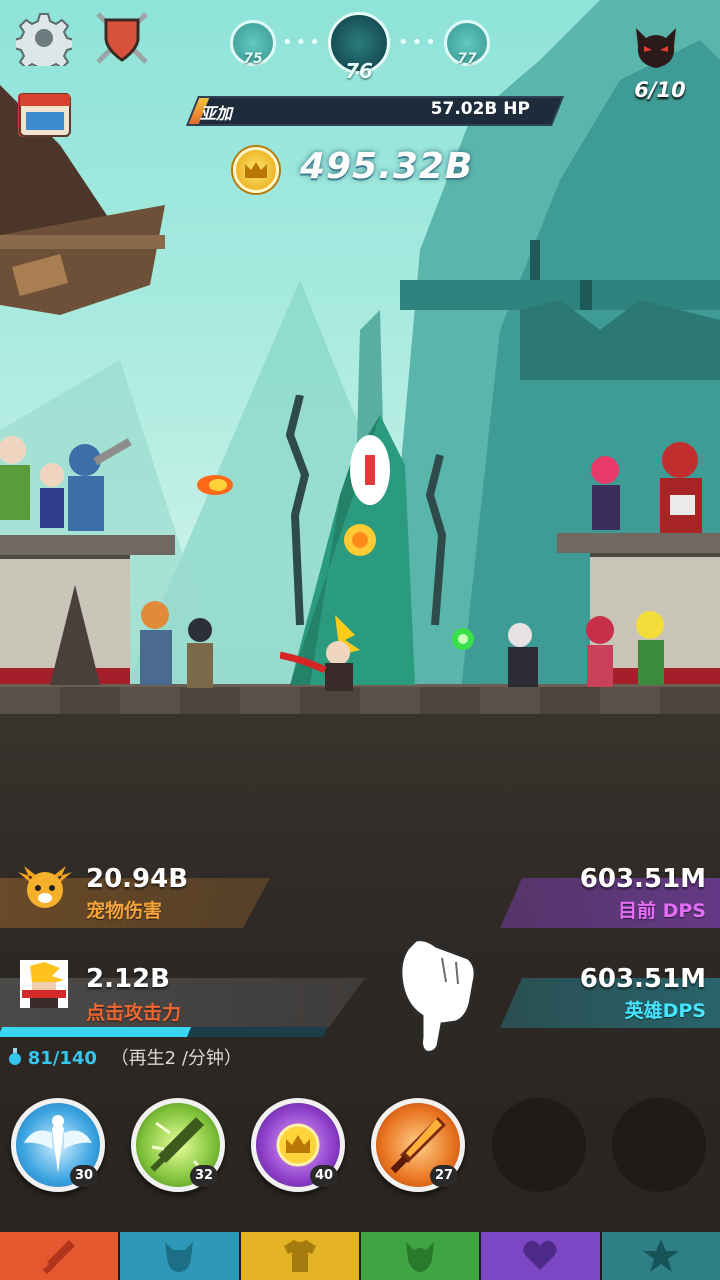  What do you see at coordinates (325, 655) in the screenshot?
I see `player-hero` at bounding box center [325, 655].